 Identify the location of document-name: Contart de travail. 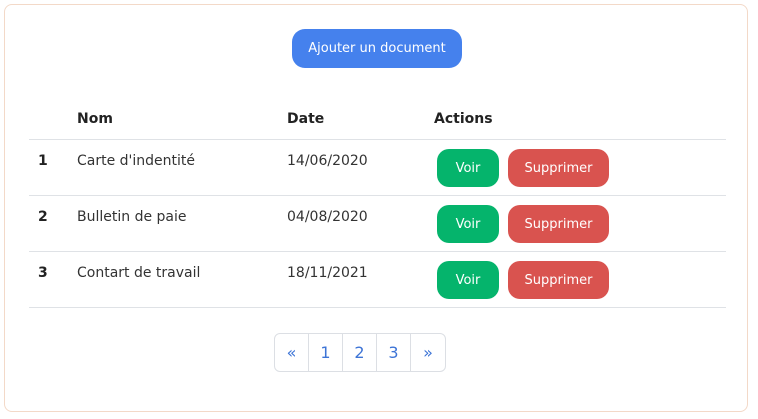
(139, 273).